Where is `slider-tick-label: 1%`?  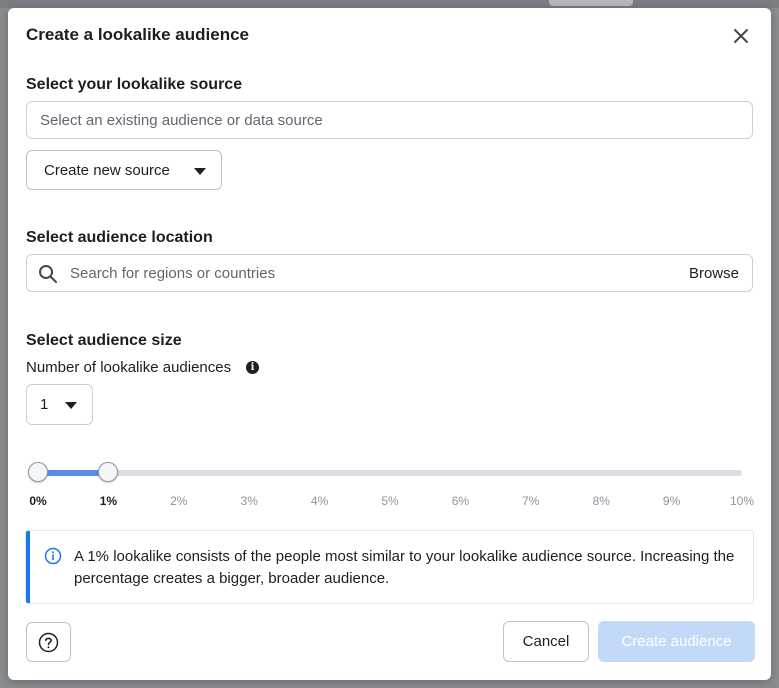
slider-tick-label: 1% is located at coordinates (108, 501).